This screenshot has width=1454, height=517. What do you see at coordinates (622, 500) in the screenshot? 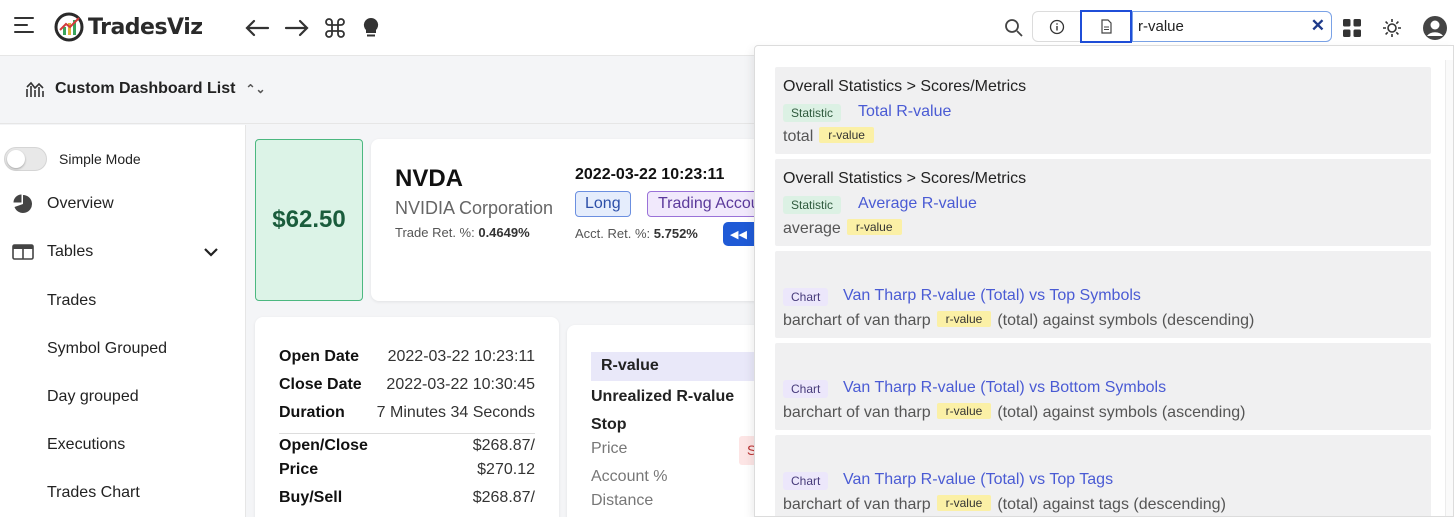
I see `distance-label: Distance` at bounding box center [622, 500].